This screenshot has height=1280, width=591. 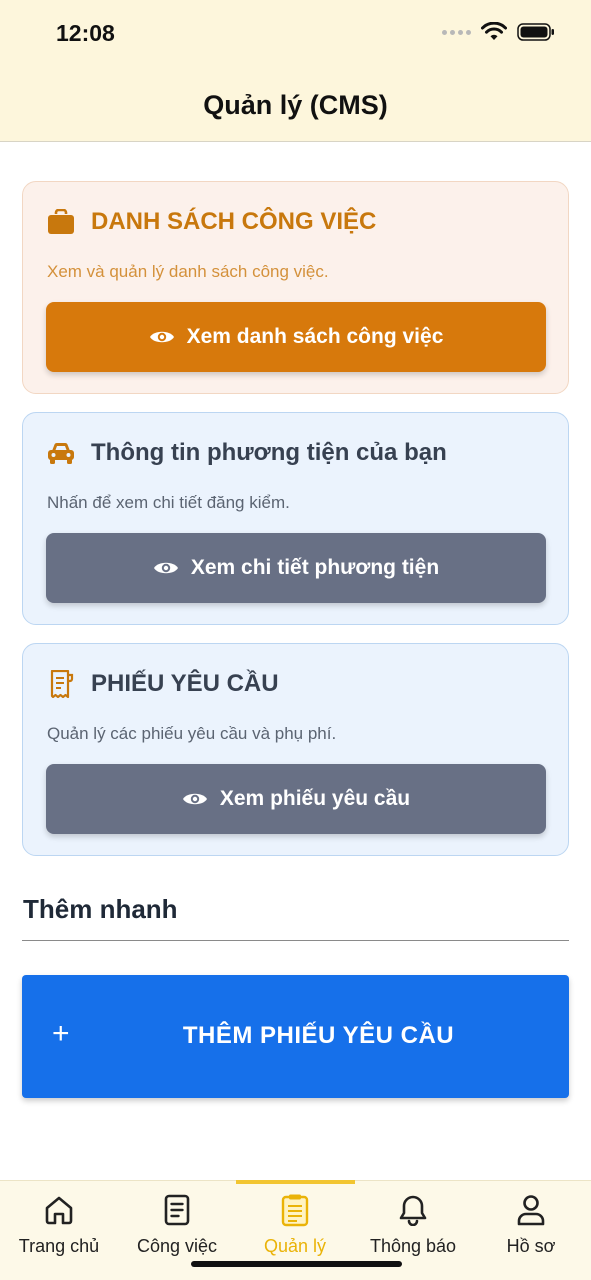 What do you see at coordinates (315, 336) in the screenshot?
I see `view-jobs-label: Xem danh sách công việc` at bounding box center [315, 336].